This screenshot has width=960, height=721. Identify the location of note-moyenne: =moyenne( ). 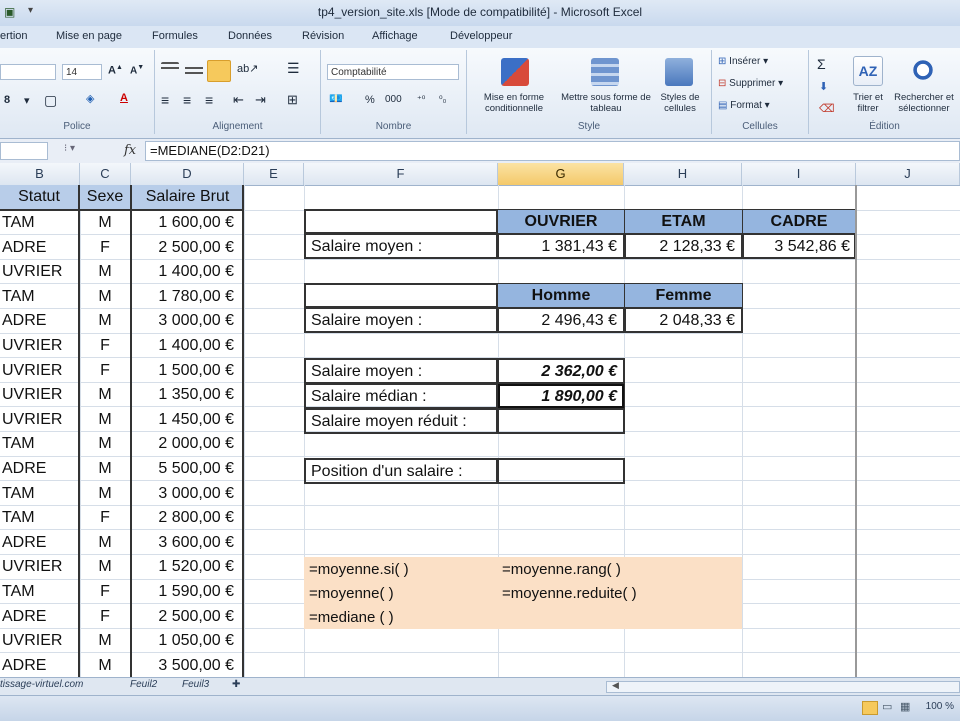
(351, 594).